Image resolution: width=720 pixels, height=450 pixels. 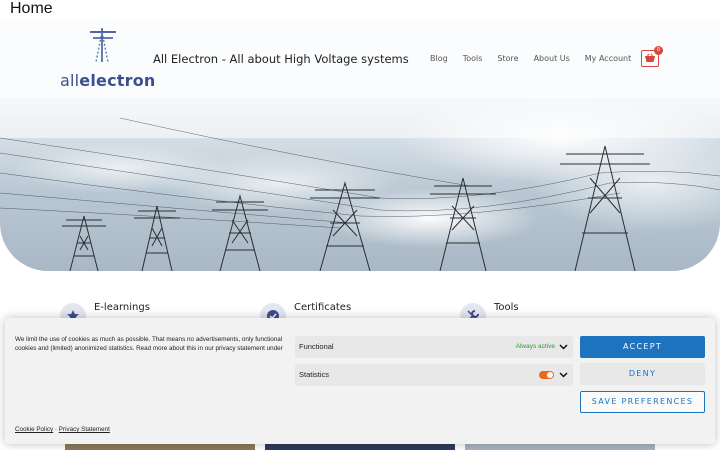 I want to click on nav-item-blog: Blog, so click(x=439, y=58).